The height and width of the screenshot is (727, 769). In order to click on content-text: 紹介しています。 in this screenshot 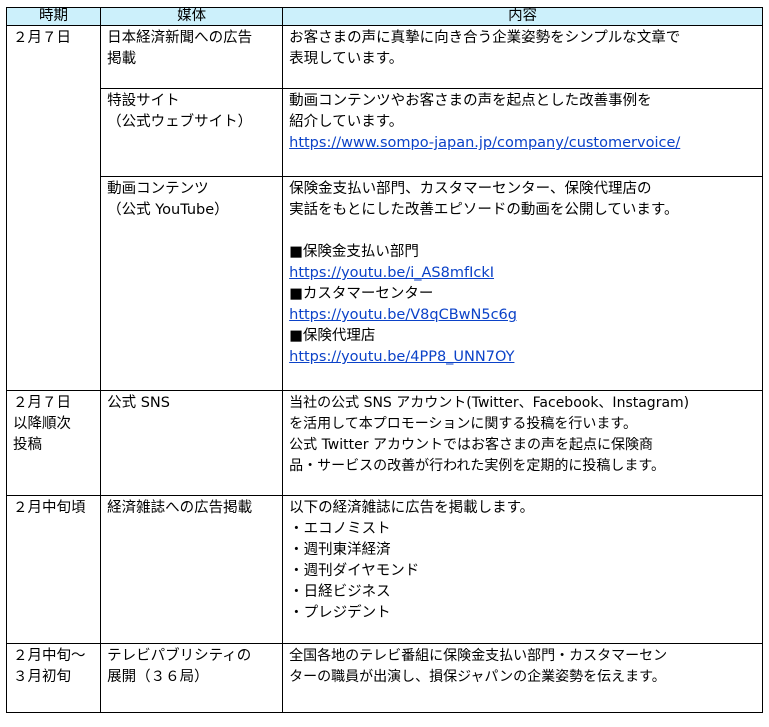, I will do `click(346, 122)`.